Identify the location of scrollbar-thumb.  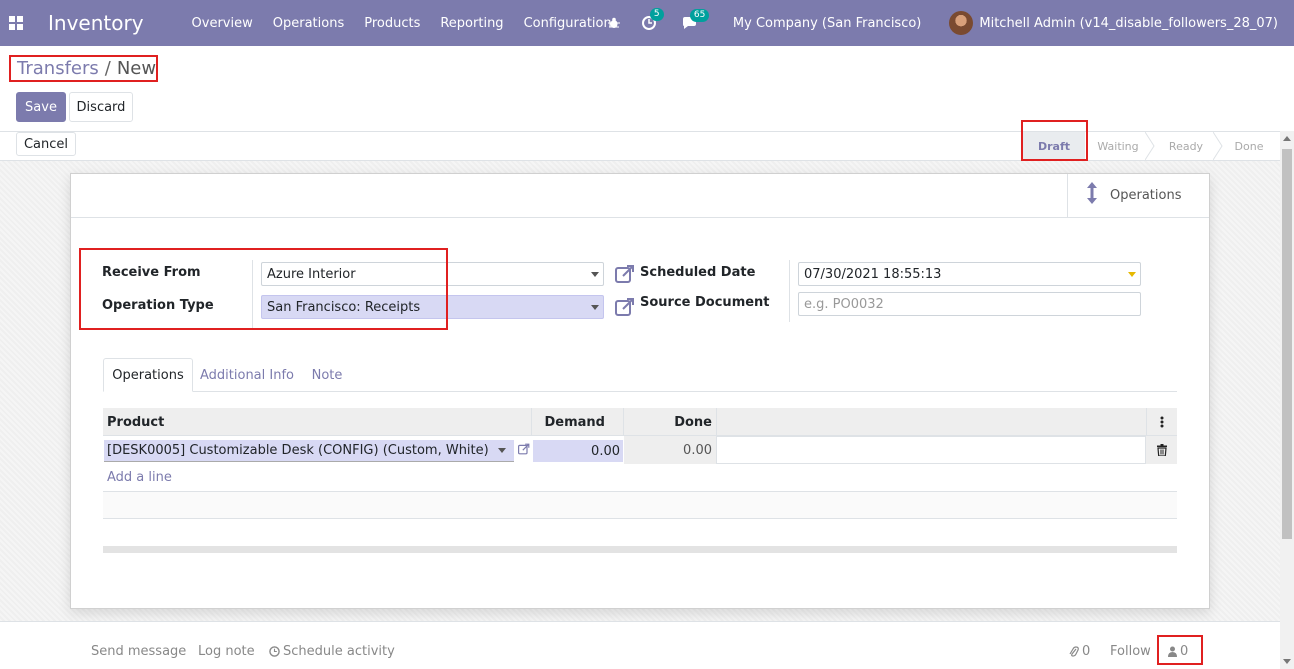
(1287, 344).